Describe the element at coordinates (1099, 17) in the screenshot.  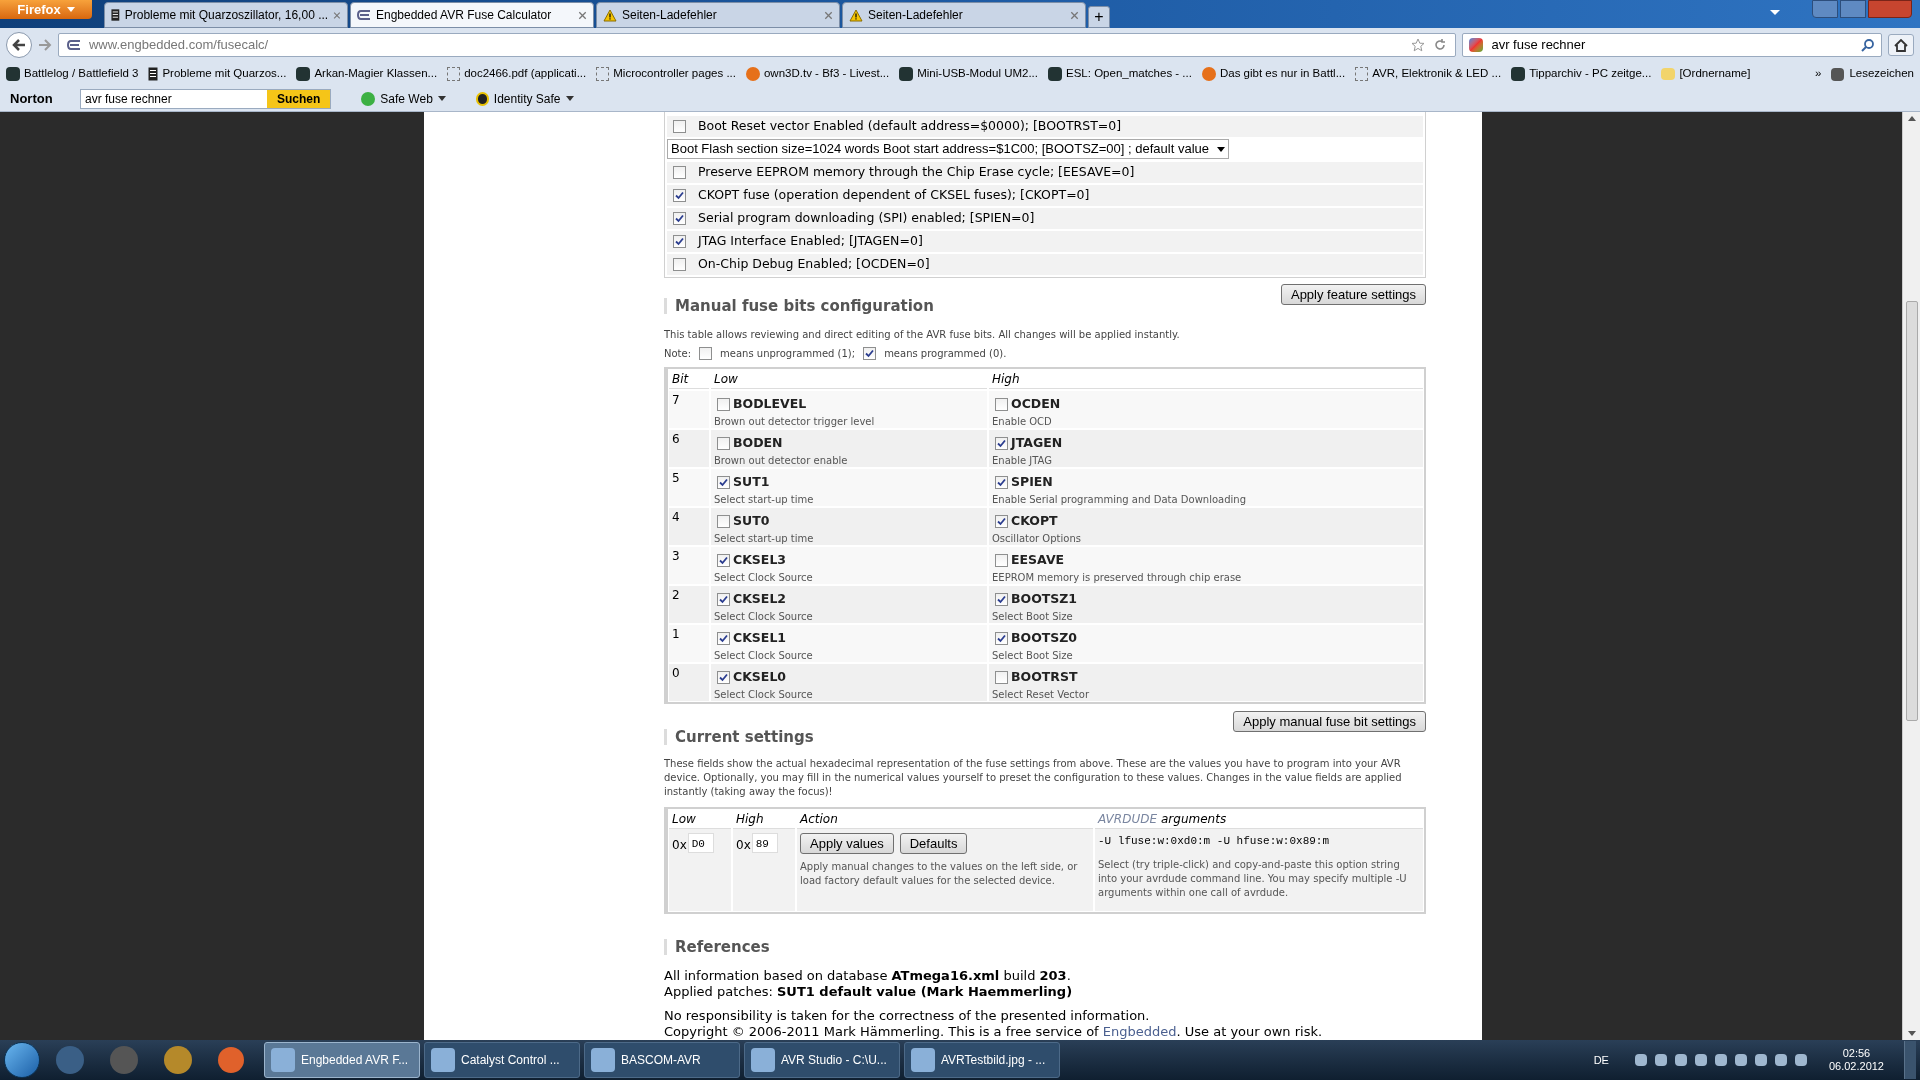
I see `new-tab-button: +` at that location.